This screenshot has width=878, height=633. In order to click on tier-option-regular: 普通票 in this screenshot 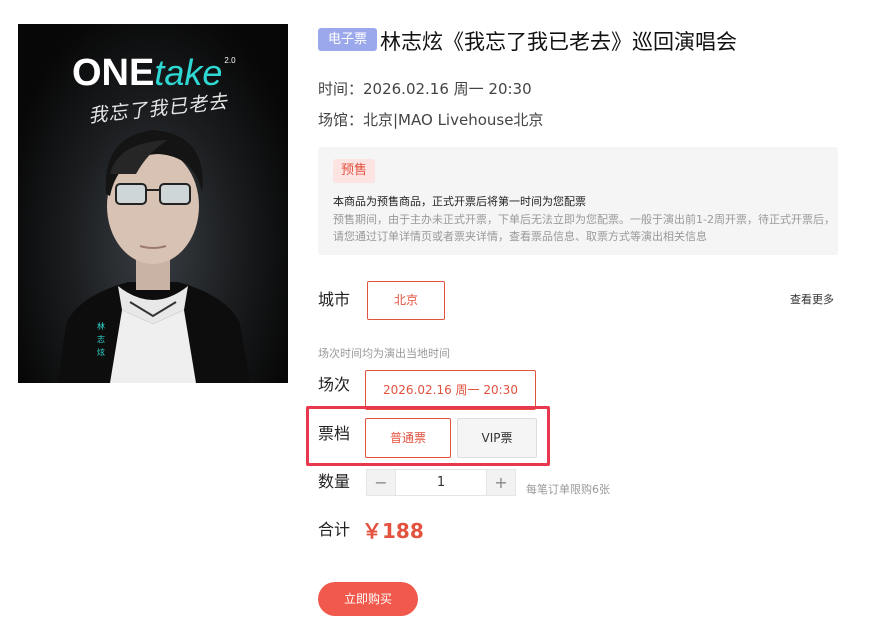, I will do `click(408, 438)`.